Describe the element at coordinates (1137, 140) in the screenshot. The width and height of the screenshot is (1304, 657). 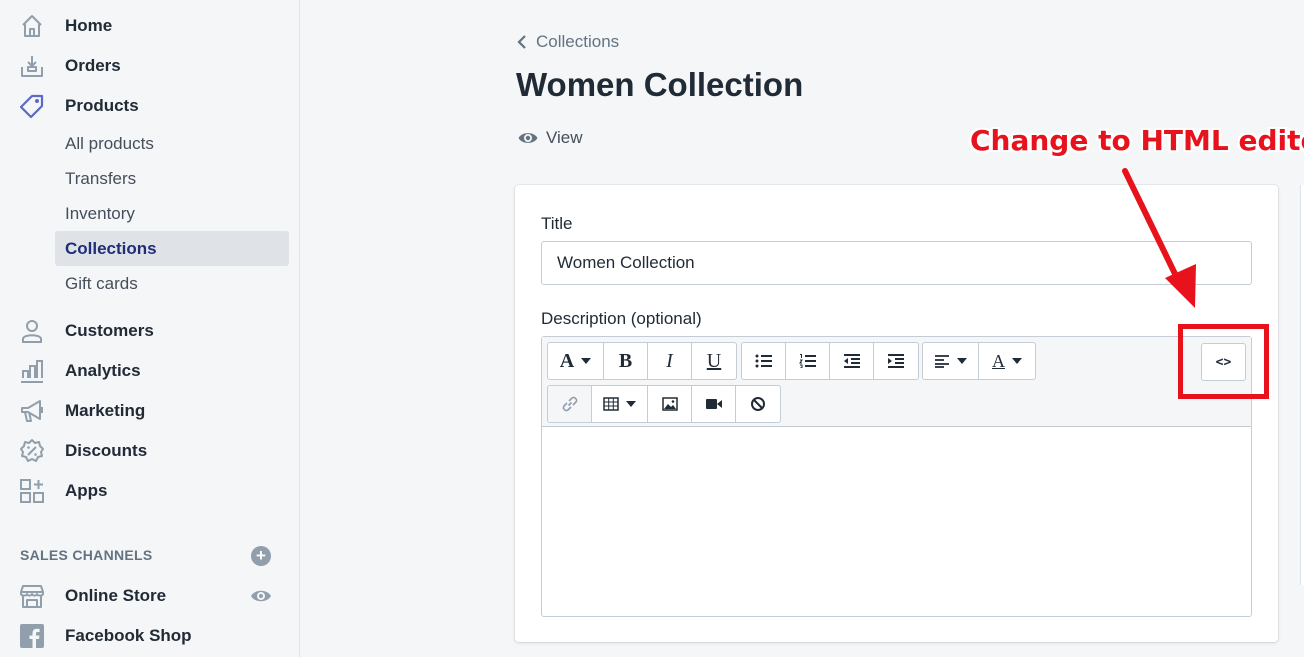
I see `annotation-callout: Change to HTML editor` at that location.